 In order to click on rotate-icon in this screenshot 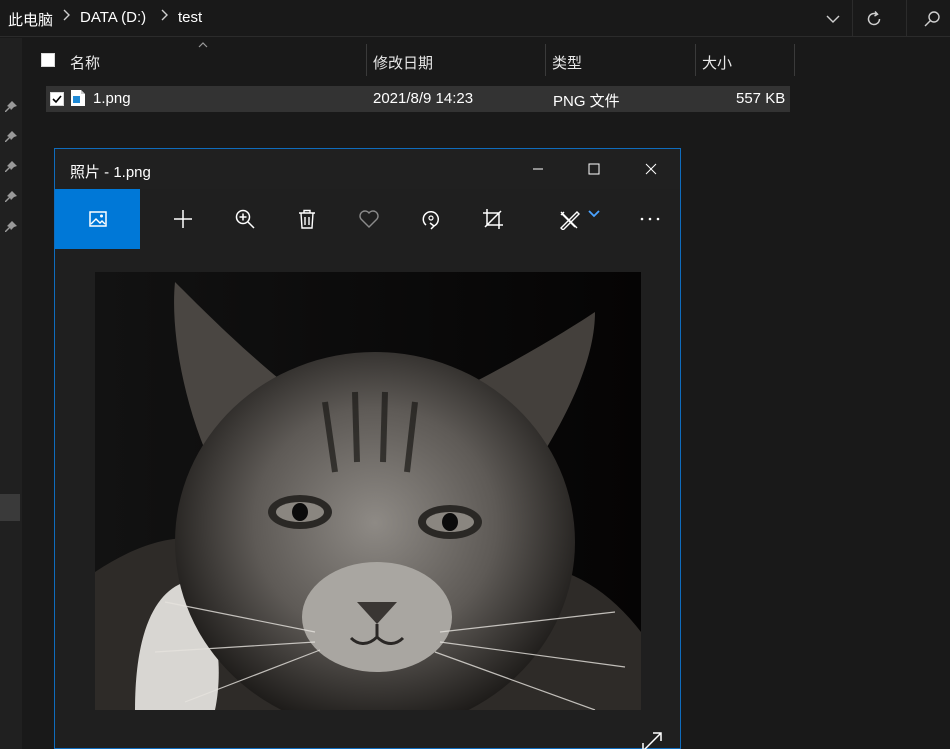, I will do `click(431, 220)`.